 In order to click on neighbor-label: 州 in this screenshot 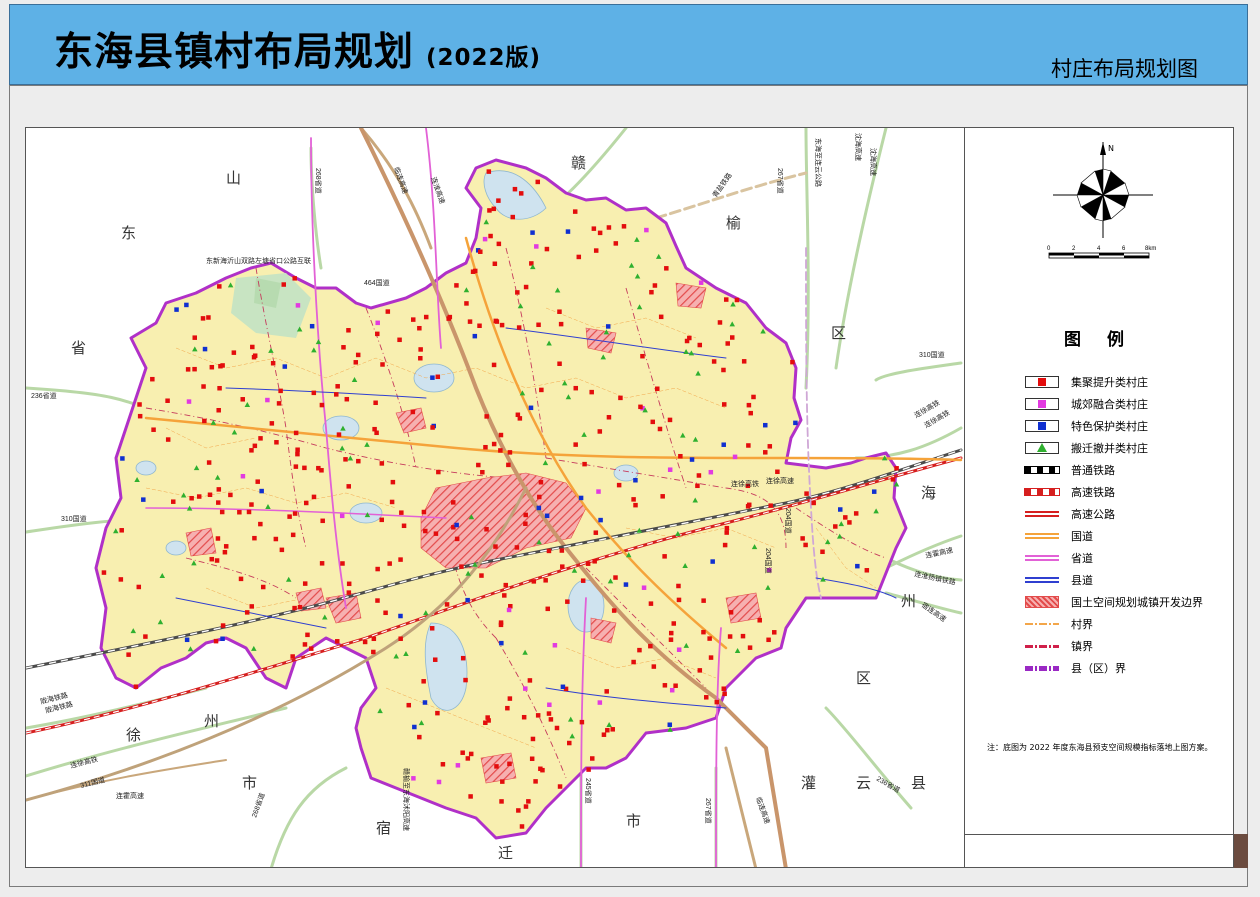, I will do `click(908, 601)`.